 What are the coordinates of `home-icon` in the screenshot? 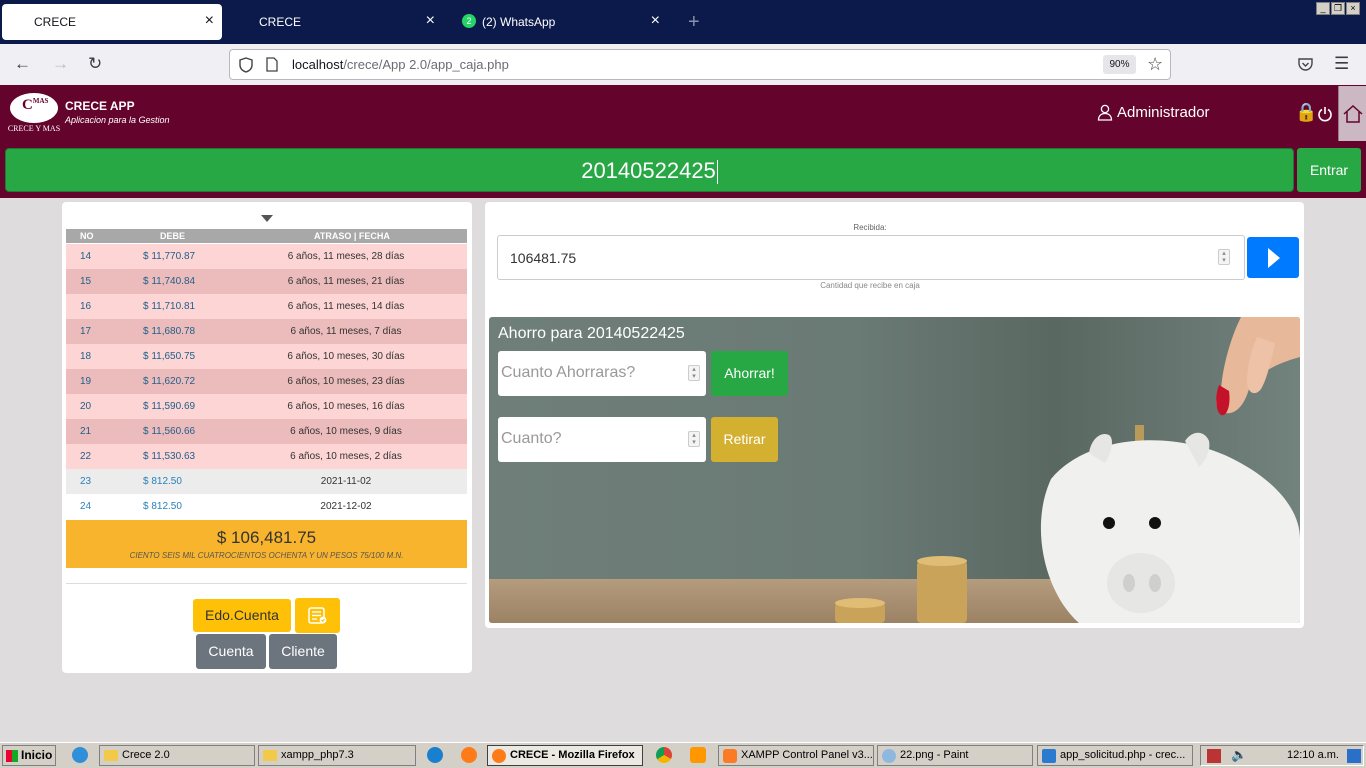 It's located at (1353, 114).